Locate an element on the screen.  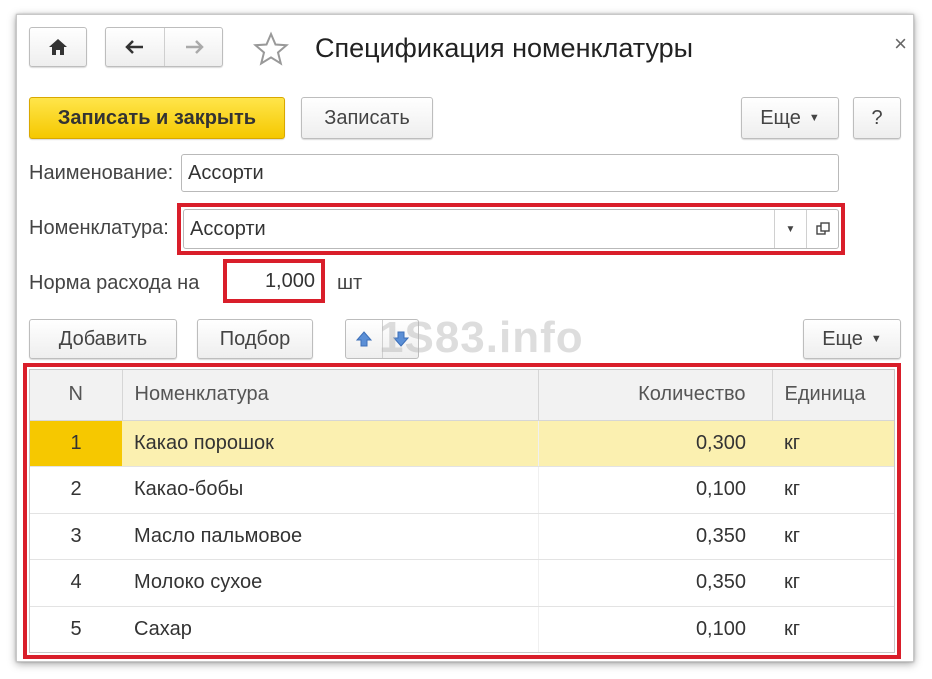
column-header-n: N is located at coordinates (76, 395).